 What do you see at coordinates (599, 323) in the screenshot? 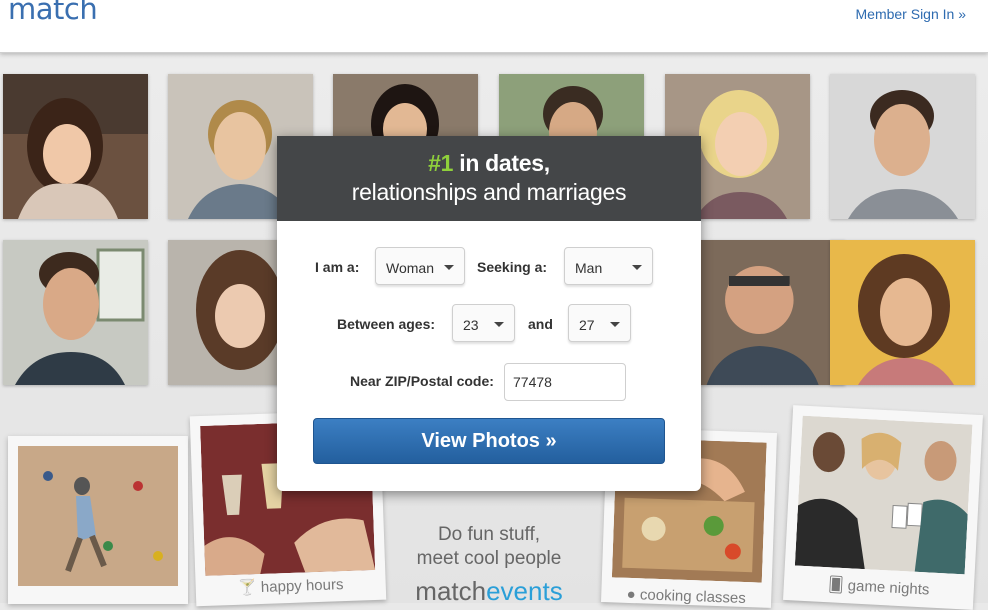
I see `age-max-select: 27` at bounding box center [599, 323].